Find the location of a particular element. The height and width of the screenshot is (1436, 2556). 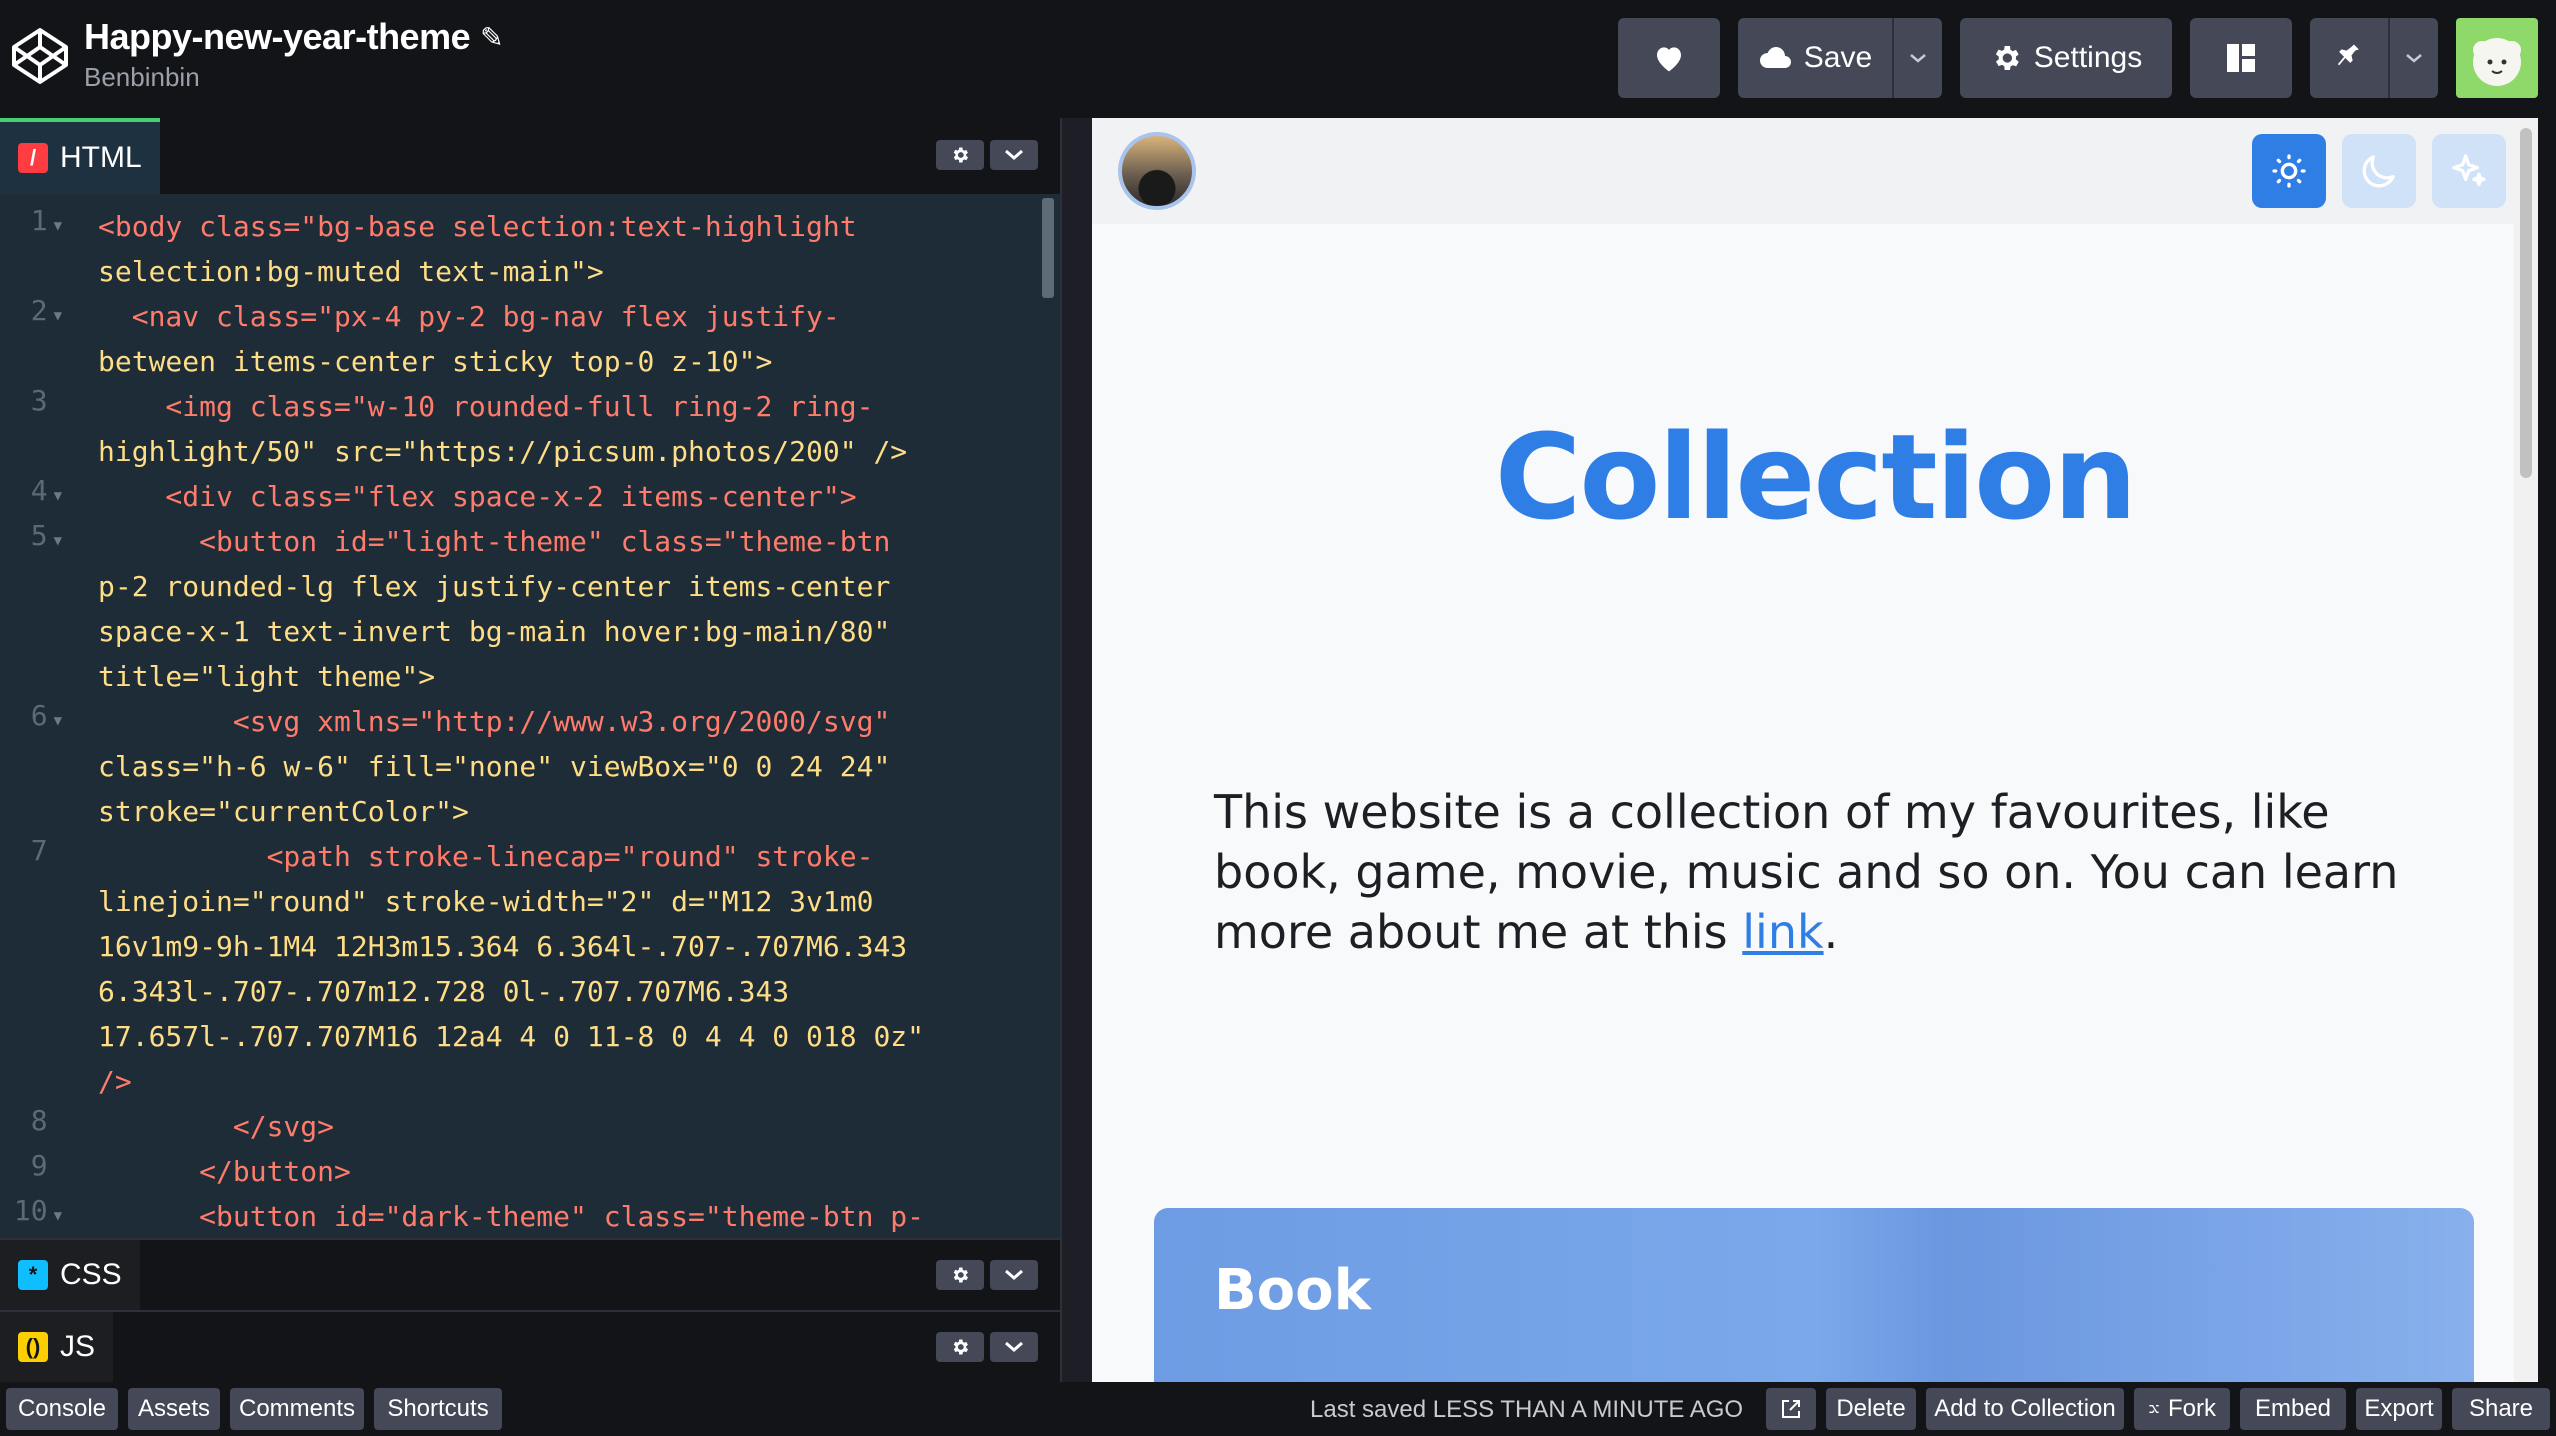

tab-js: () JS is located at coordinates (57, 1347).